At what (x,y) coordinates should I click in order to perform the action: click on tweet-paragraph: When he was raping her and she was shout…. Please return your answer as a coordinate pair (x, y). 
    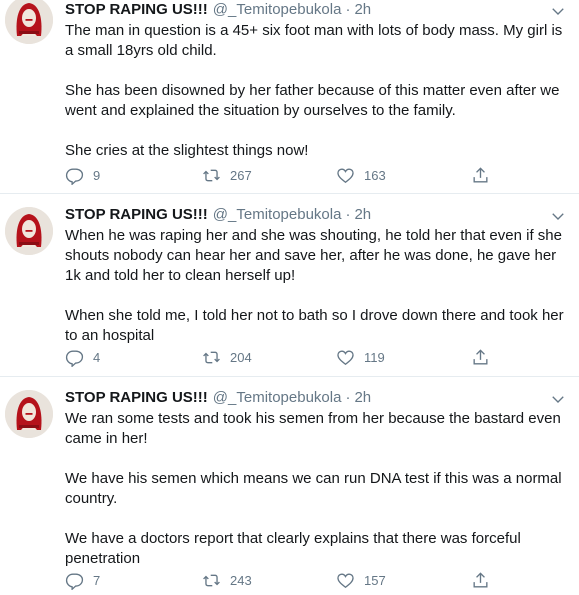
    Looking at the image, I should click on (313, 255).